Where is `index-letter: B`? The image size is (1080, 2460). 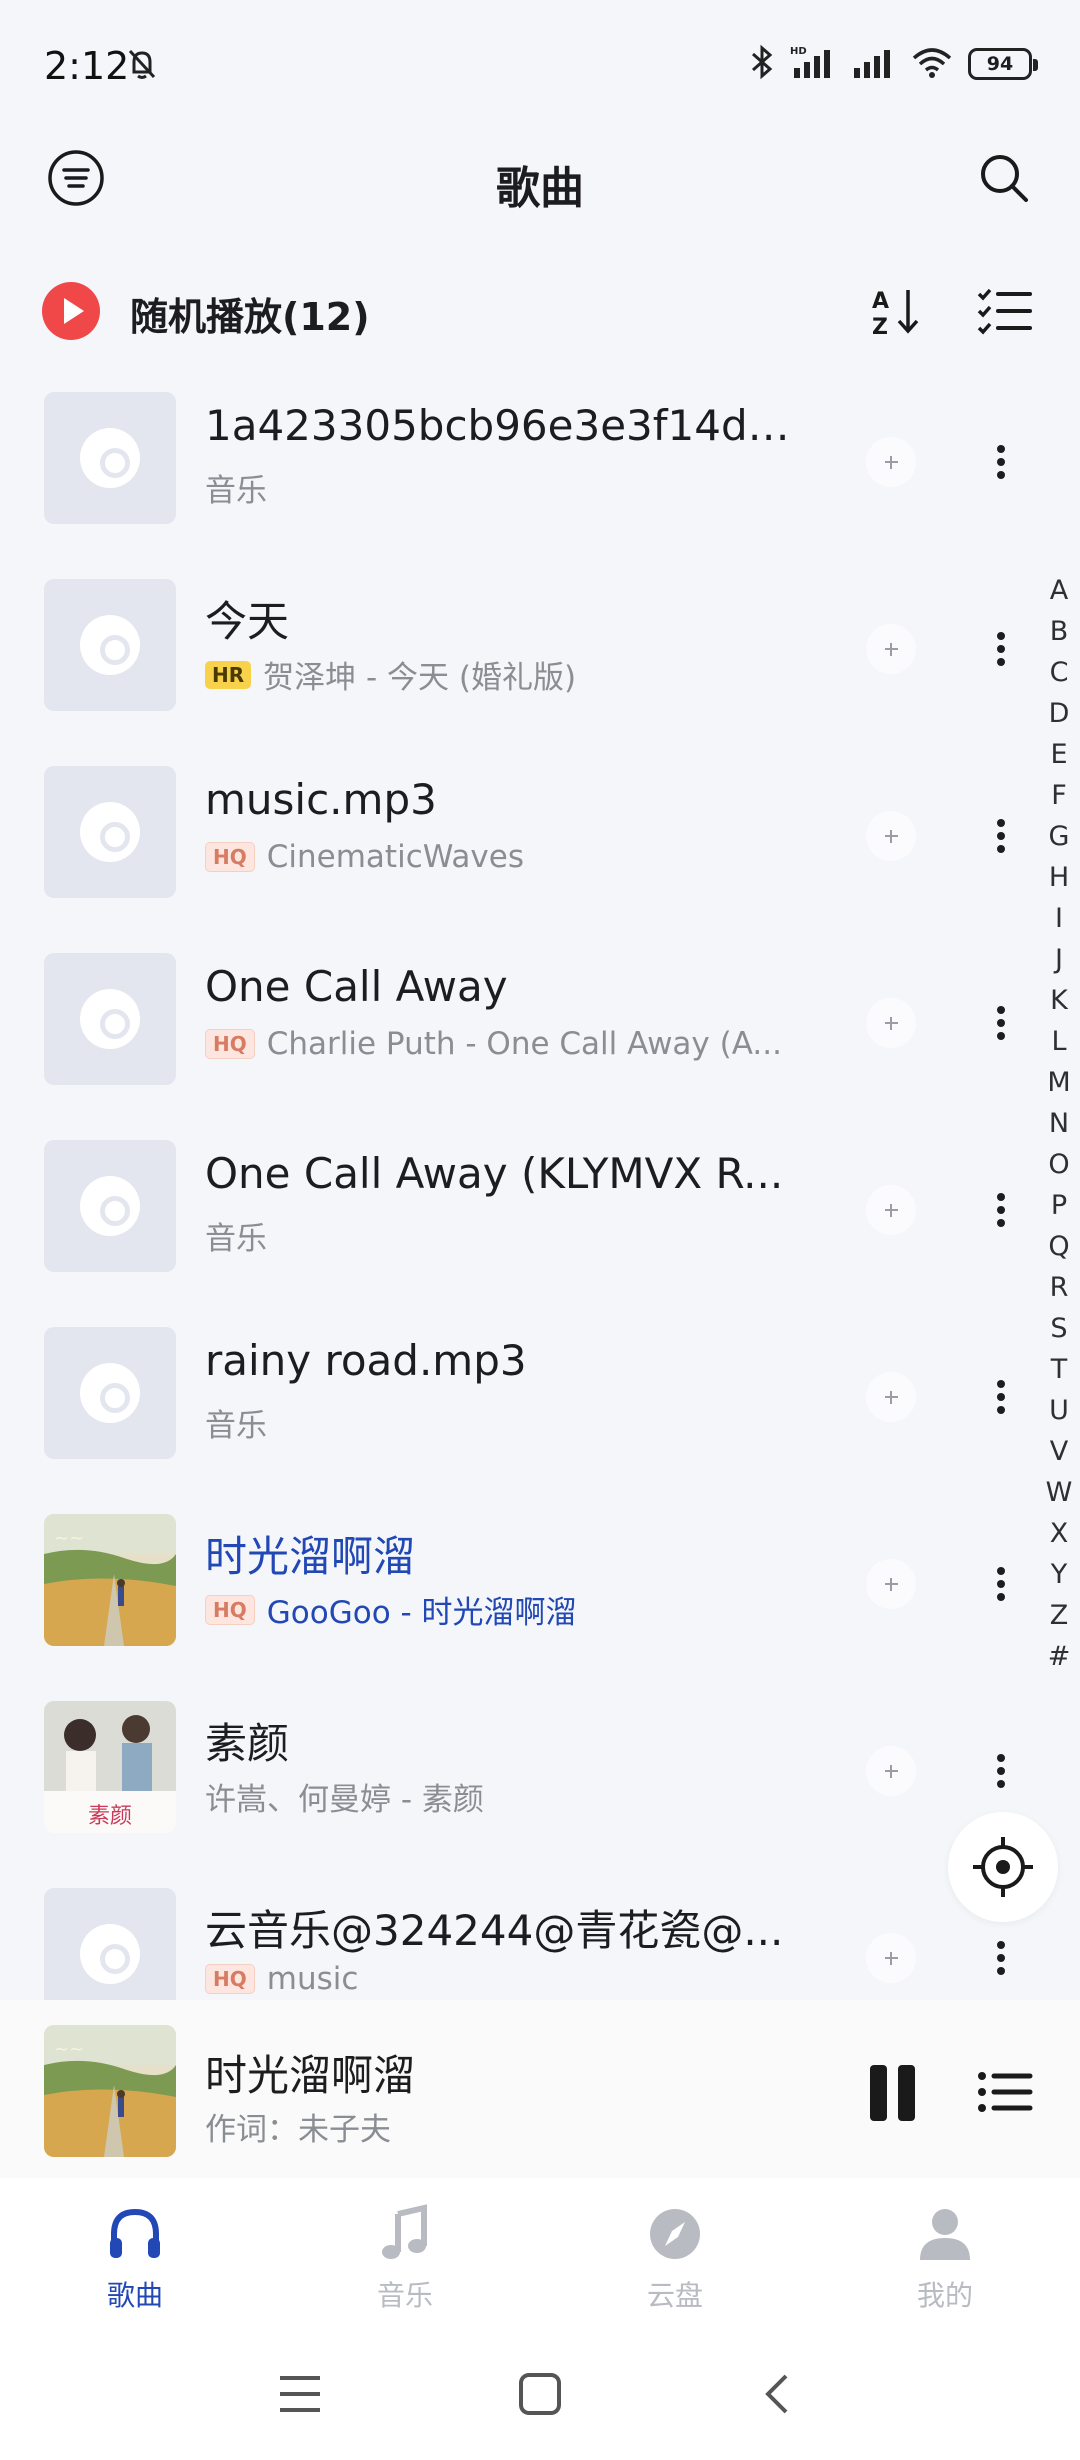
index-letter: B is located at coordinates (1059, 631).